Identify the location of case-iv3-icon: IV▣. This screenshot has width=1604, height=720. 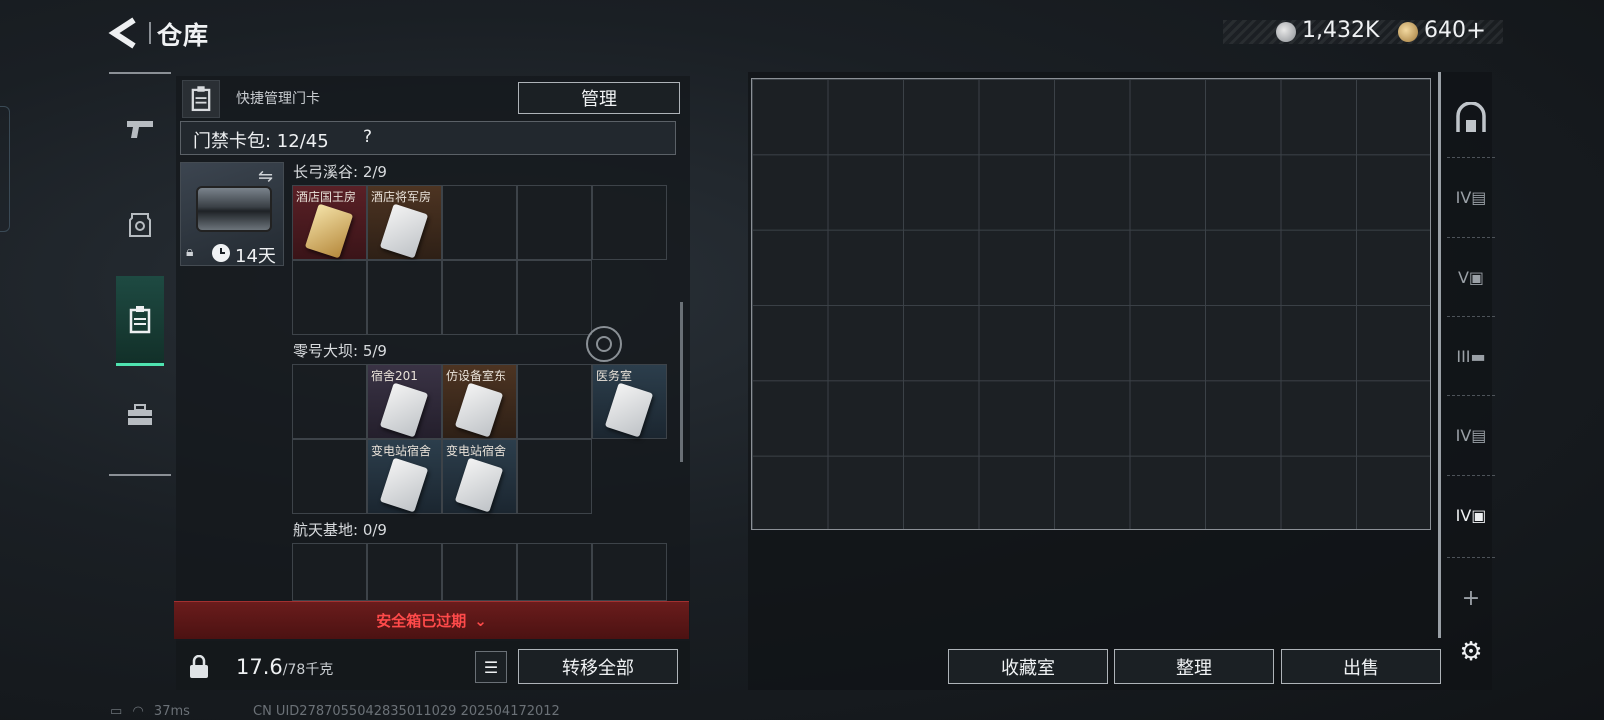
(1471, 515).